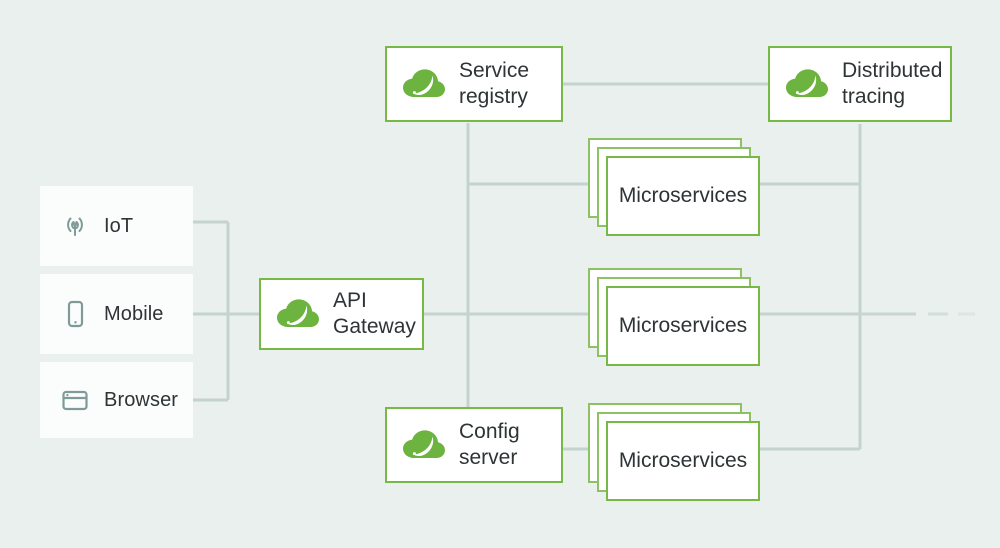 The height and width of the screenshot is (548, 1000). What do you see at coordinates (119, 225) in the screenshot?
I see `client-label-iot: IoT` at bounding box center [119, 225].